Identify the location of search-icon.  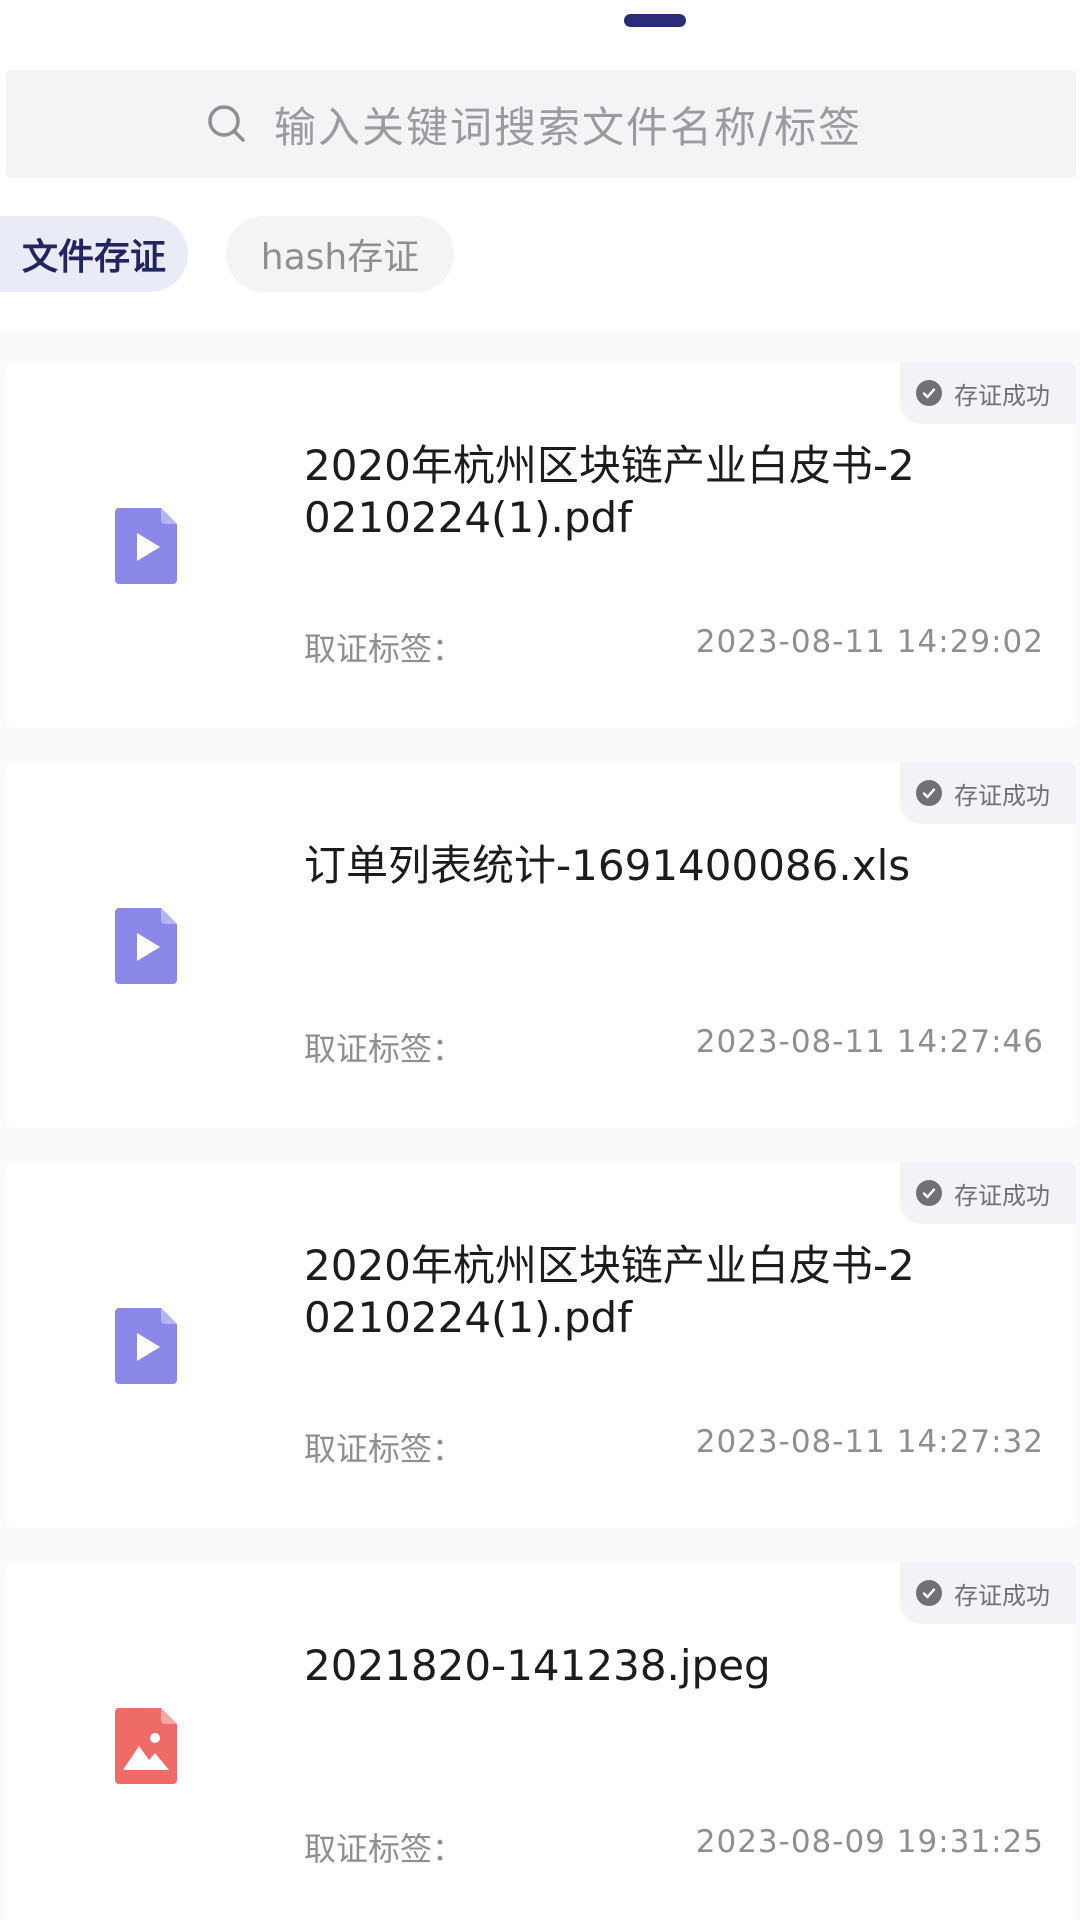
(226, 123).